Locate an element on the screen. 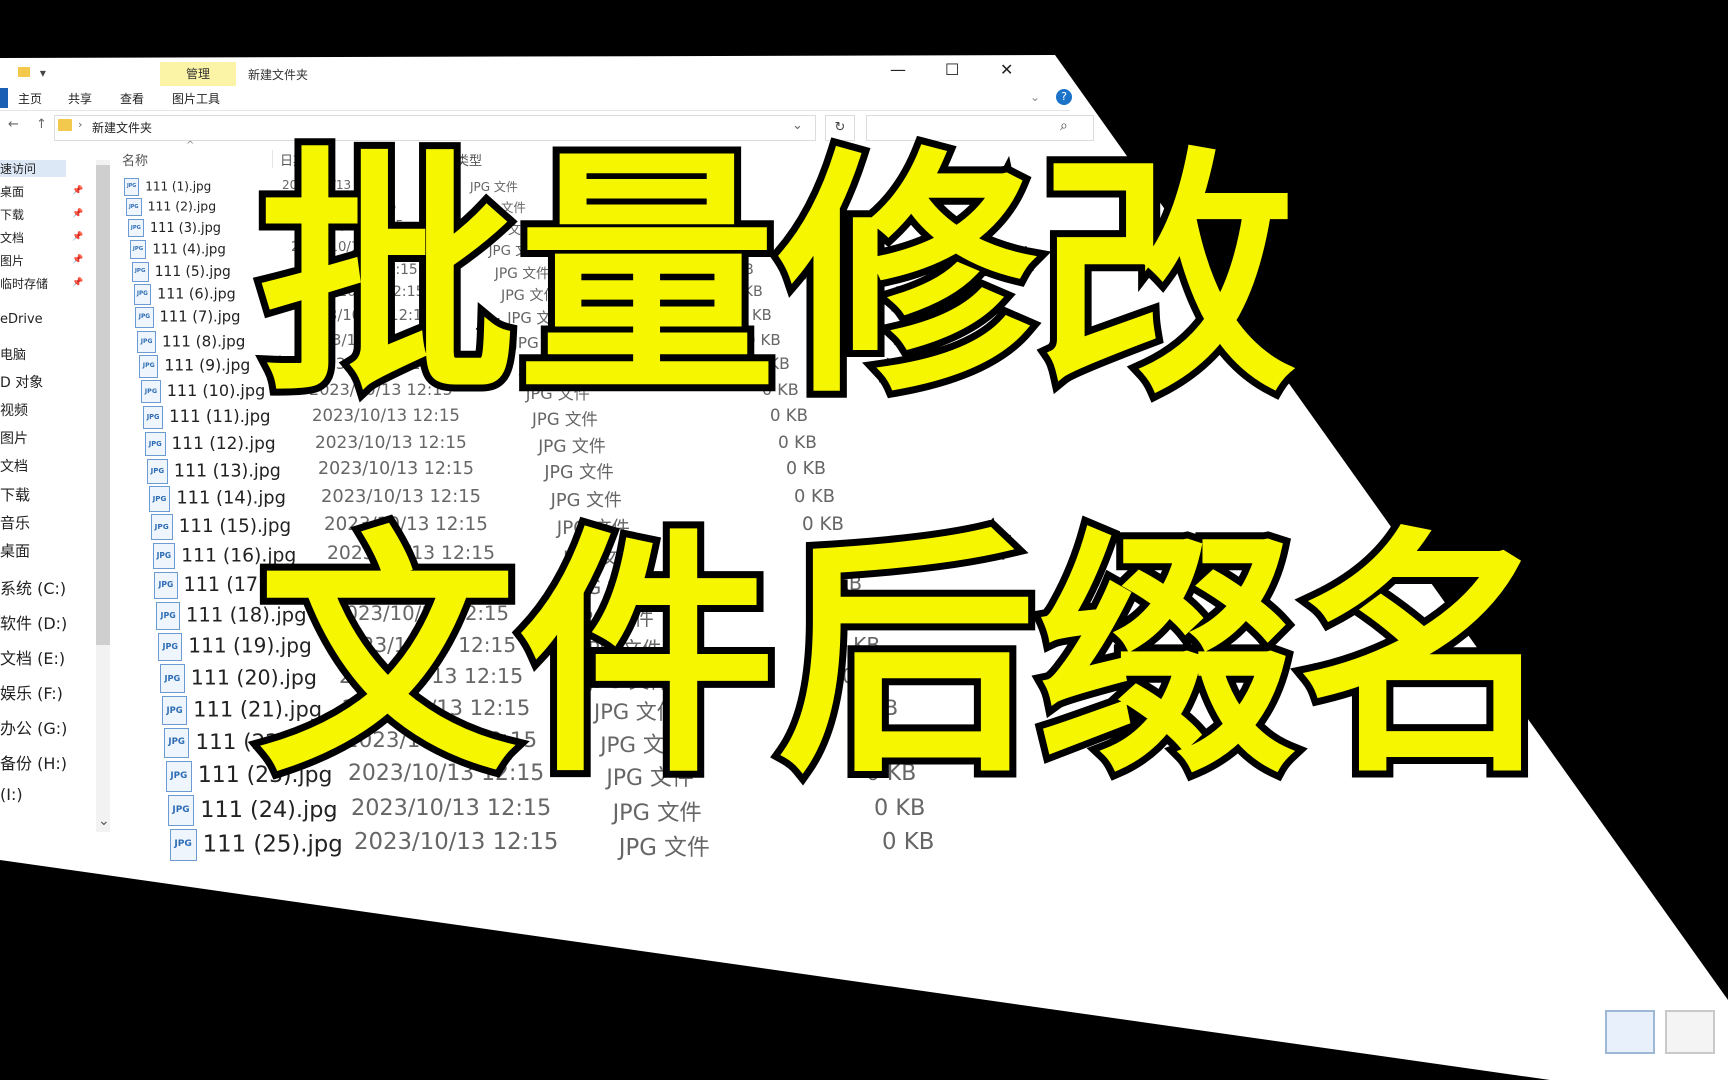  file-row: JPG 111 (13).jpg is located at coordinates (213, 471).